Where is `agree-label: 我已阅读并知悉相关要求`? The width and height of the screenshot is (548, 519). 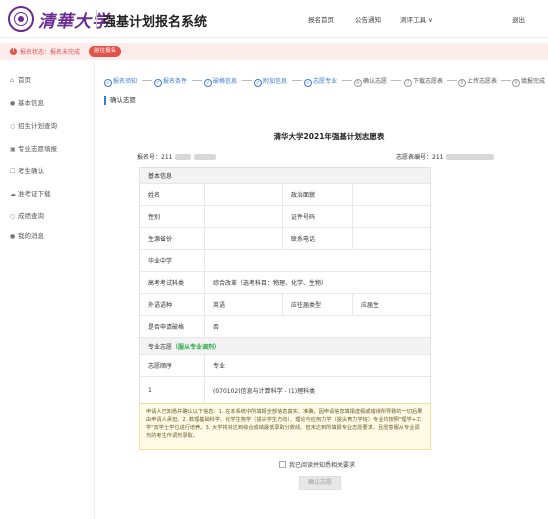 agree-label: 我已阅读并知悉相关要求 is located at coordinates (322, 465).